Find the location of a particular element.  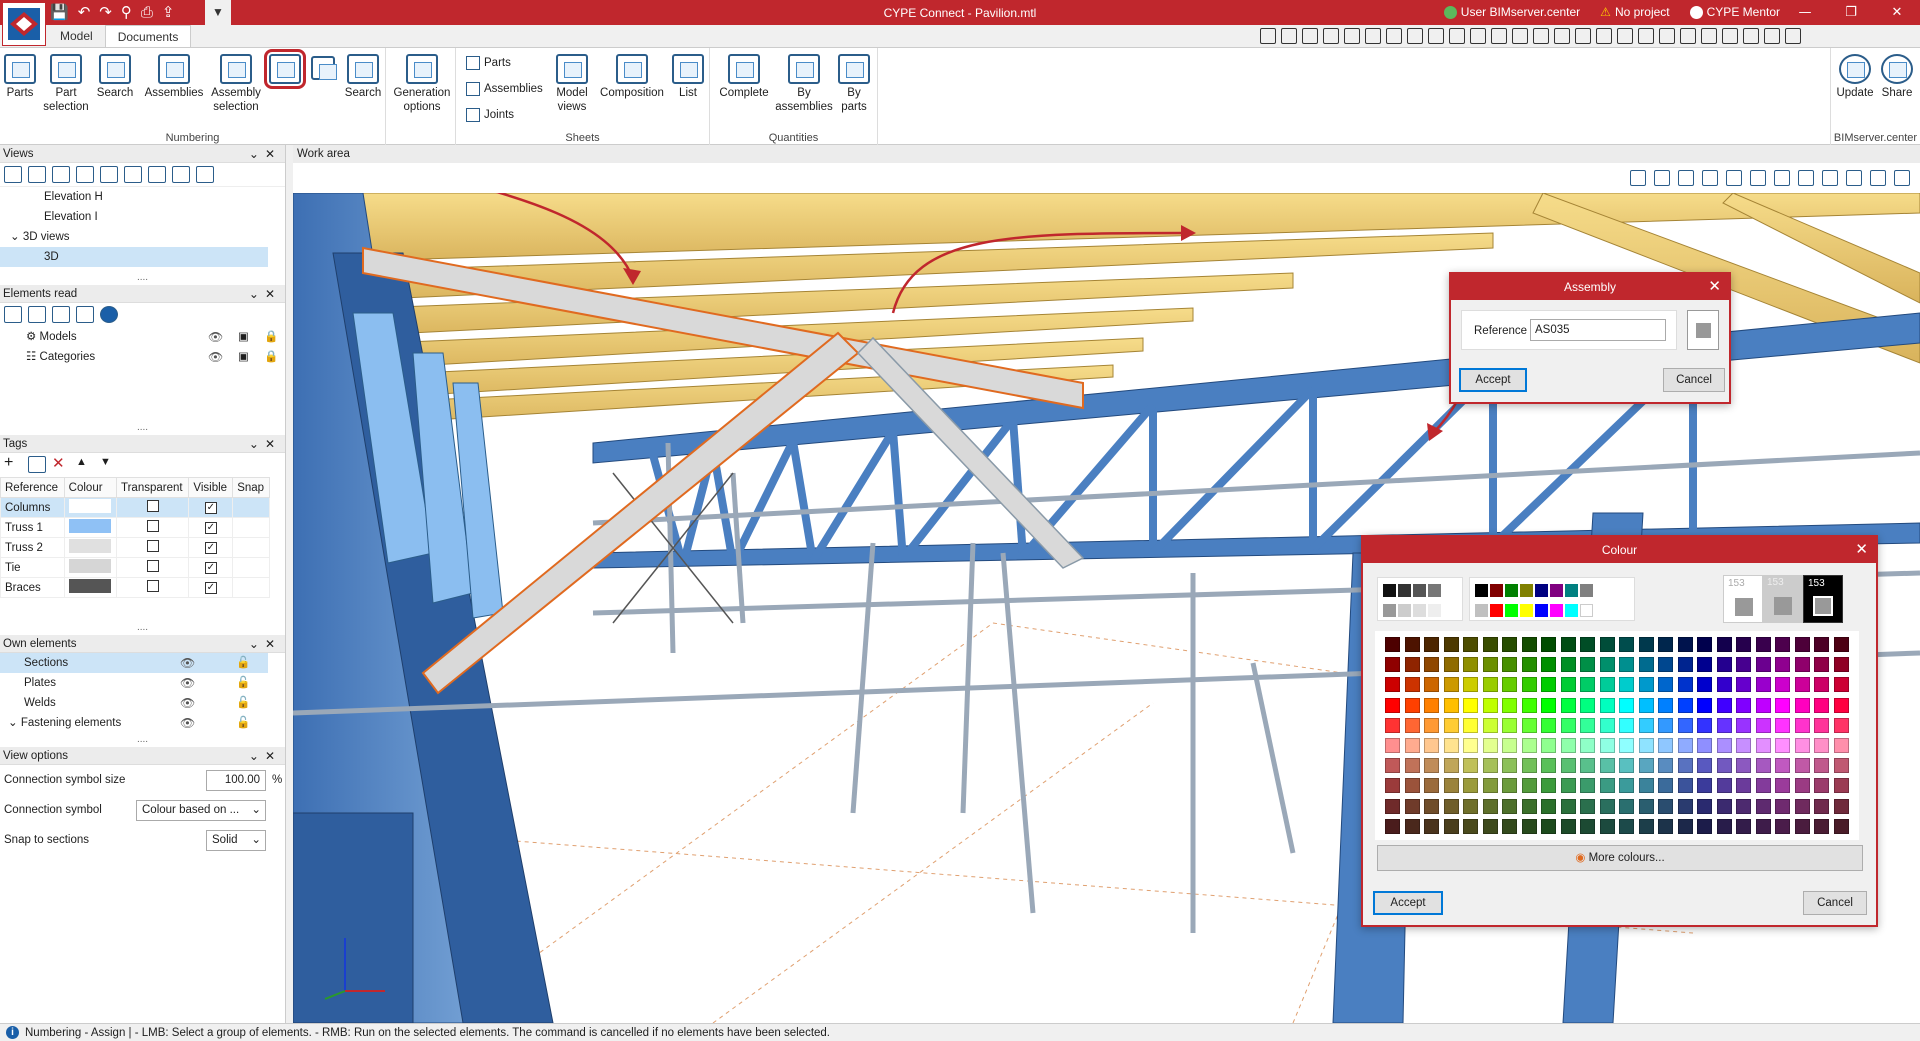

composition-button: Composition is located at coordinates (632, 77).